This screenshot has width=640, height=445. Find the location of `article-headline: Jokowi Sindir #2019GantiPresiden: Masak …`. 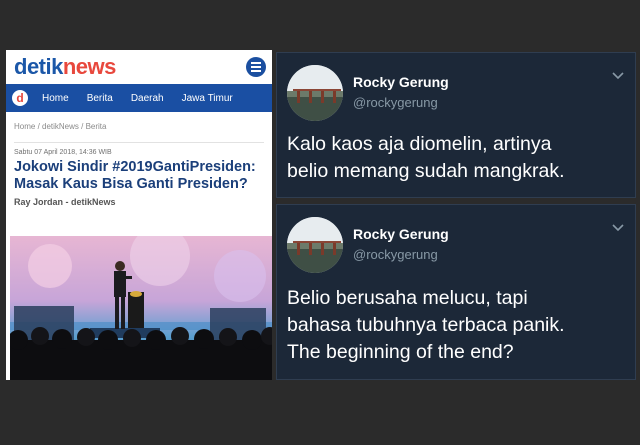

article-headline: Jokowi Sindir #2019GantiPresiden: Masak … is located at coordinates (135, 175).